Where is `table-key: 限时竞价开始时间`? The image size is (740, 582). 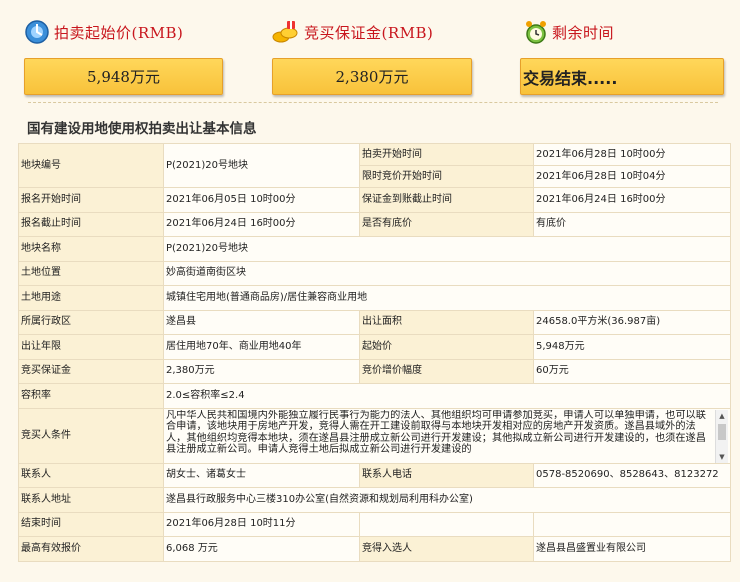 table-key: 限时竞价开始时间 is located at coordinates (446, 176).